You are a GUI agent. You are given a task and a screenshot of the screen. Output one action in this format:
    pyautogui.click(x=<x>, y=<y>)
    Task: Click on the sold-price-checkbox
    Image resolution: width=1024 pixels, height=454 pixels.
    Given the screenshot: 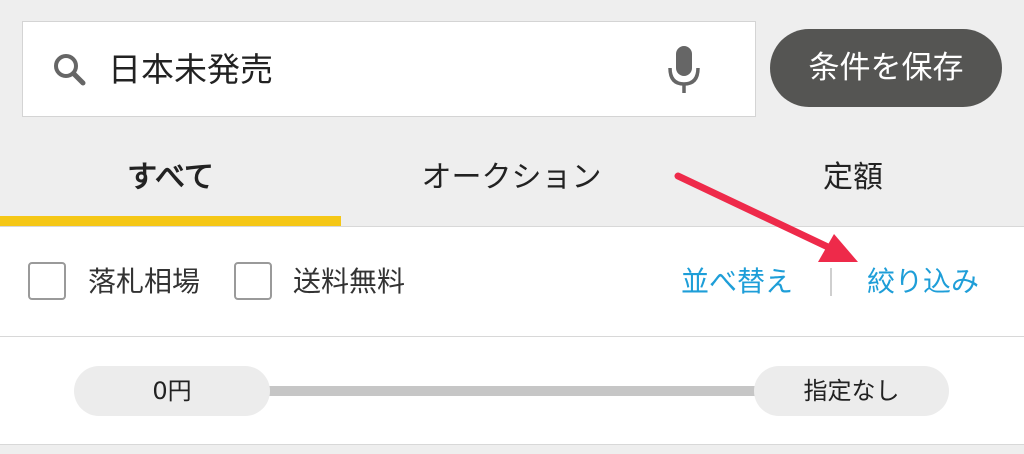 What is the action you would take?
    pyautogui.click(x=47, y=281)
    